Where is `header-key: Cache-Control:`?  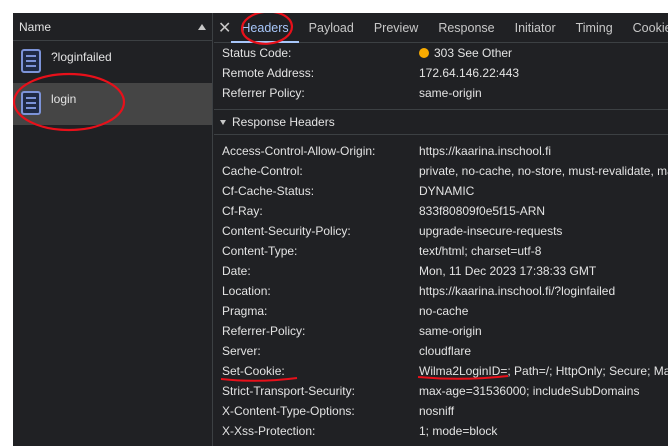
header-key: Cache-Control: is located at coordinates (262, 171).